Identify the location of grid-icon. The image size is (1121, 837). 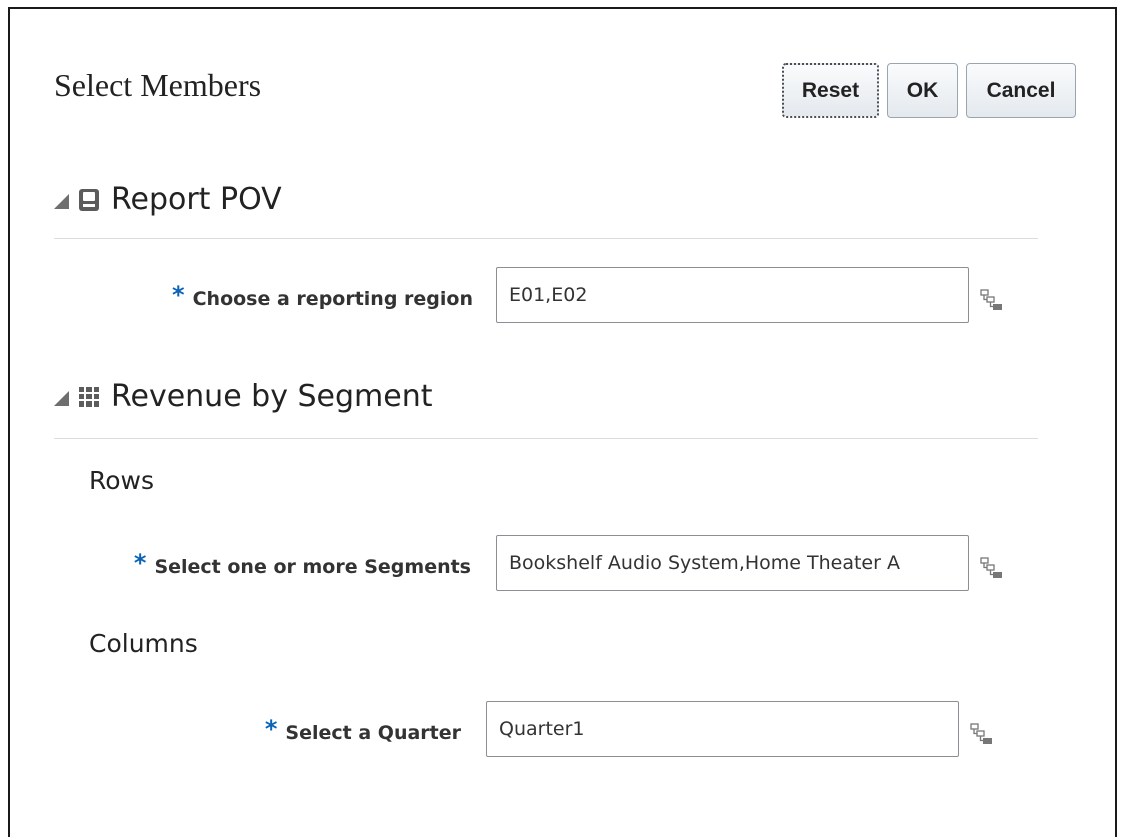
(89, 396).